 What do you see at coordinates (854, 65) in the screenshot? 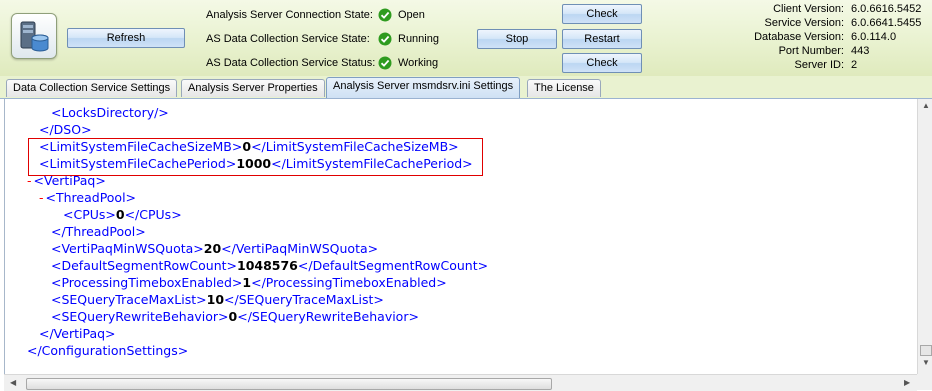
I see `server-id-value: 2` at bounding box center [854, 65].